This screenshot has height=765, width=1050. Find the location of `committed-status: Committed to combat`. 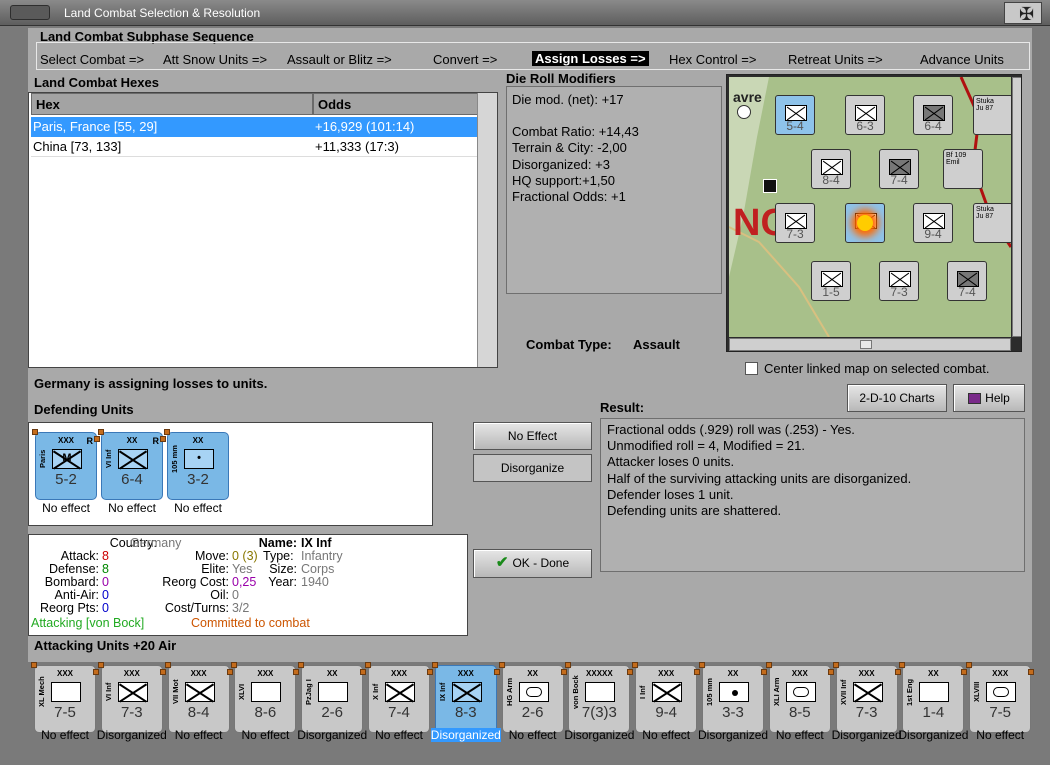

committed-status: Committed to combat is located at coordinates (250, 623).